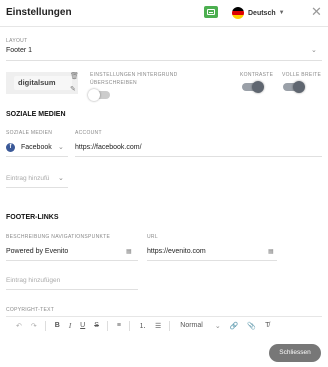  I want to click on redo-icon: ↷, so click(34, 326).